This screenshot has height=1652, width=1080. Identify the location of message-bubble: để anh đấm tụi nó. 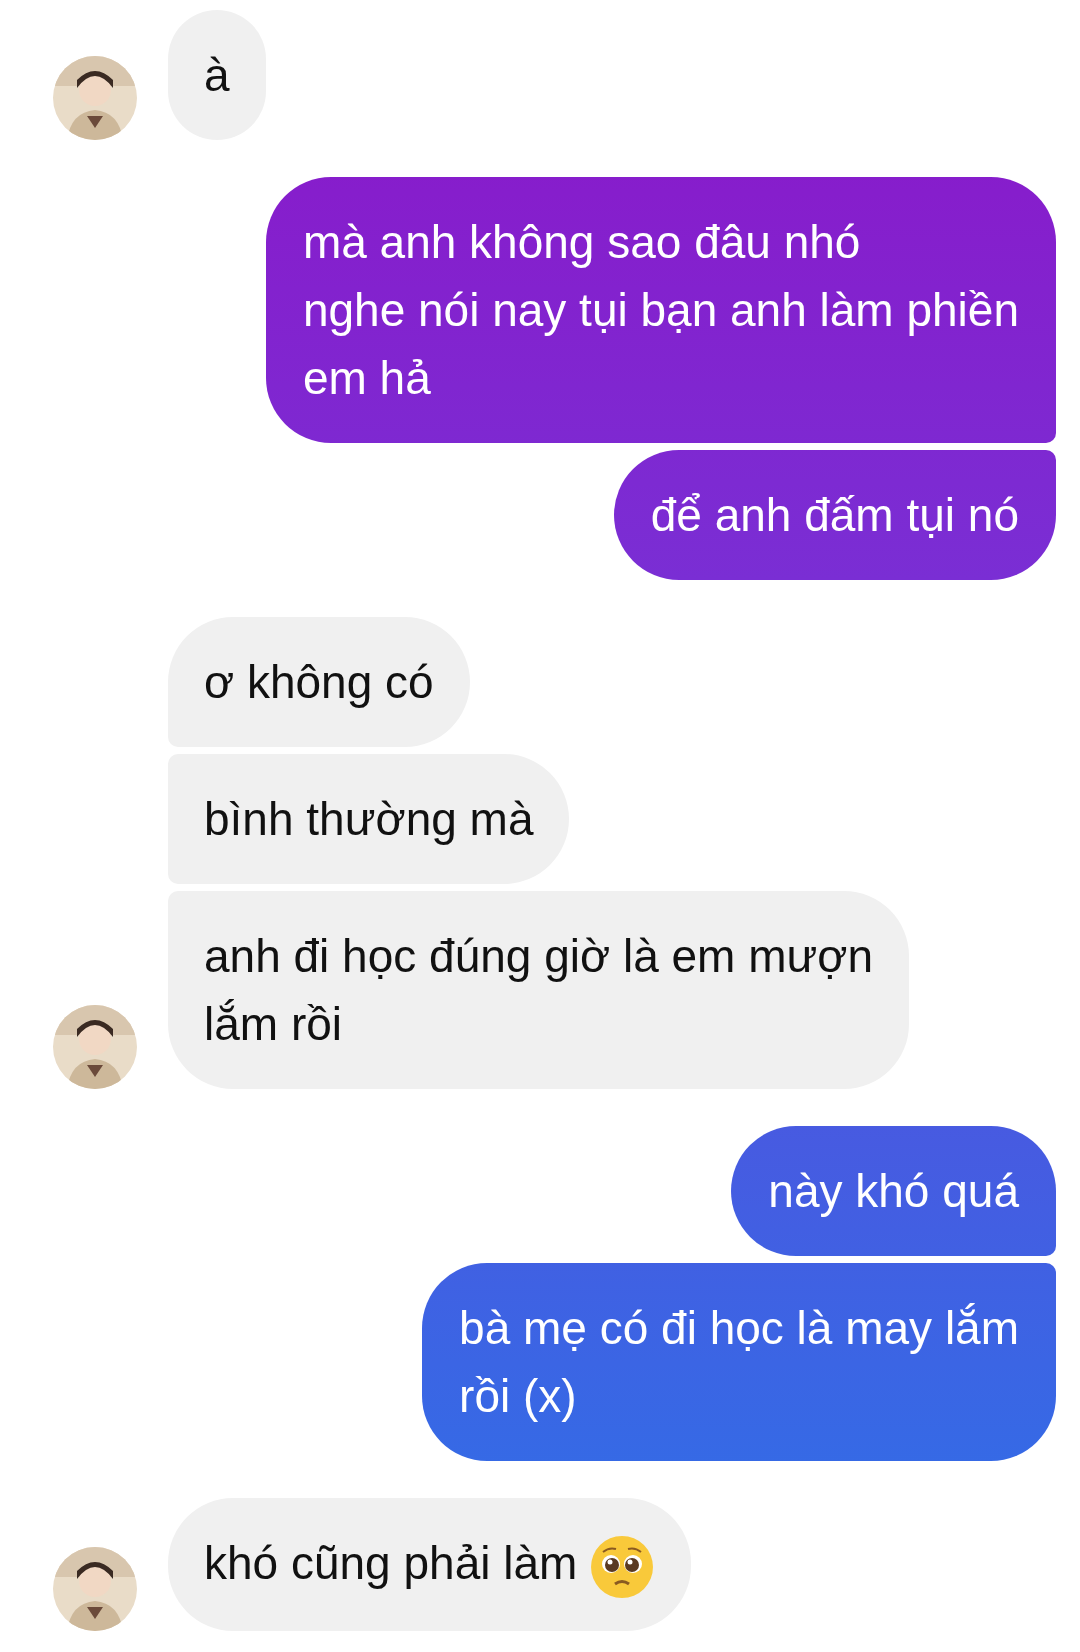
(834, 515).